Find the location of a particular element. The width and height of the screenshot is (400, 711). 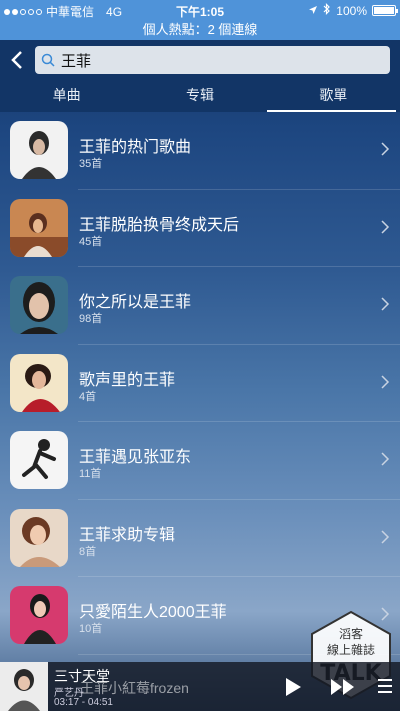

menu-icon is located at coordinates (385, 686).